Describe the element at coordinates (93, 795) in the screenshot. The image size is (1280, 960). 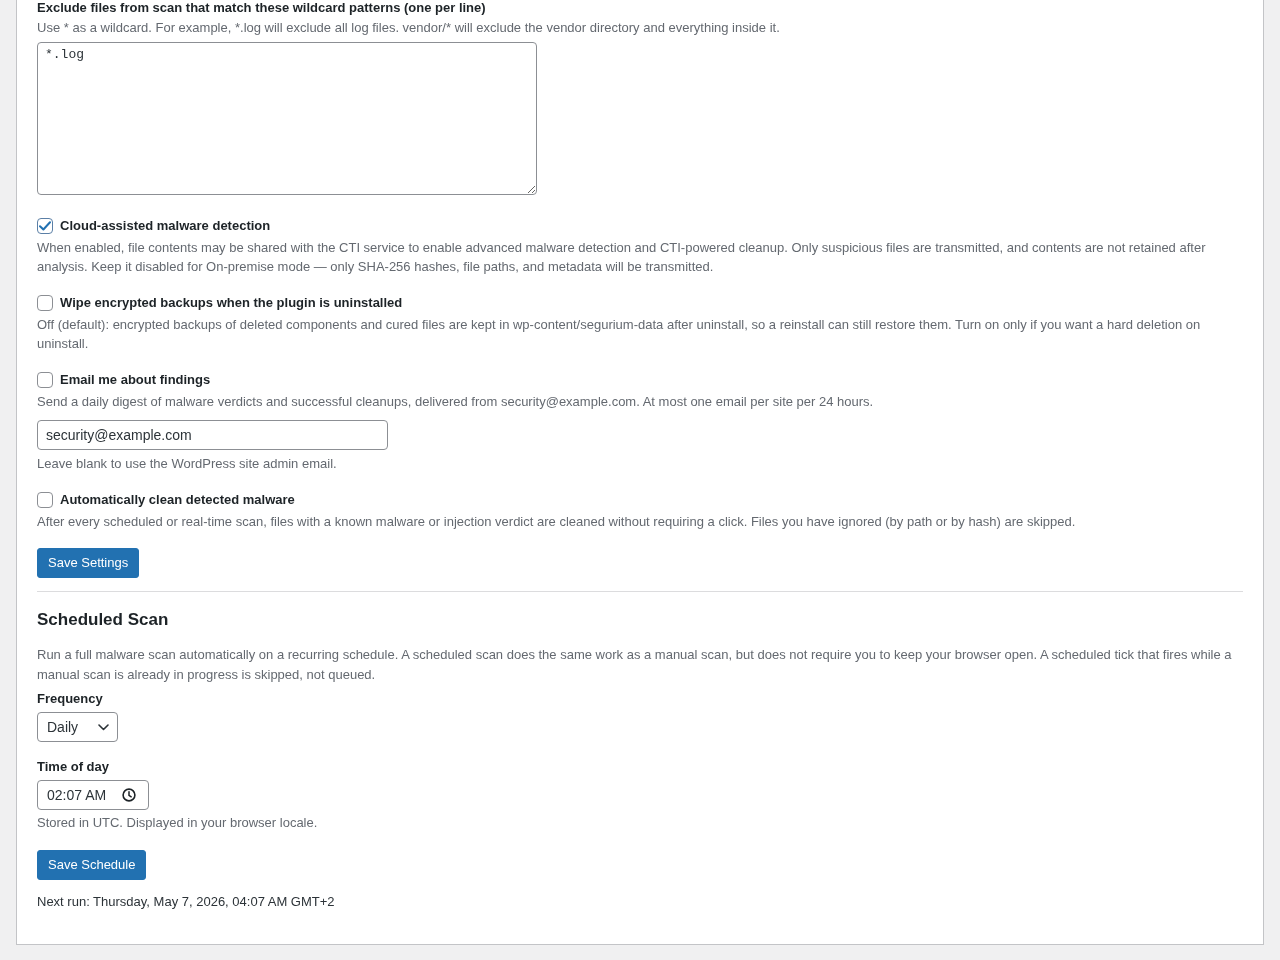
I see `time-input: 02:07 AM` at that location.